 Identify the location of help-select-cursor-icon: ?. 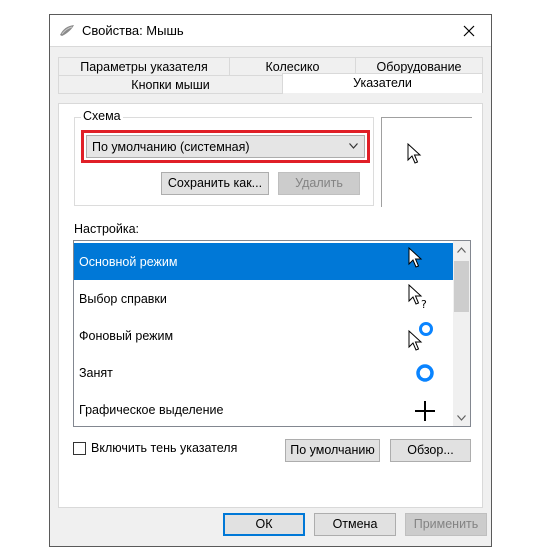
(417, 297).